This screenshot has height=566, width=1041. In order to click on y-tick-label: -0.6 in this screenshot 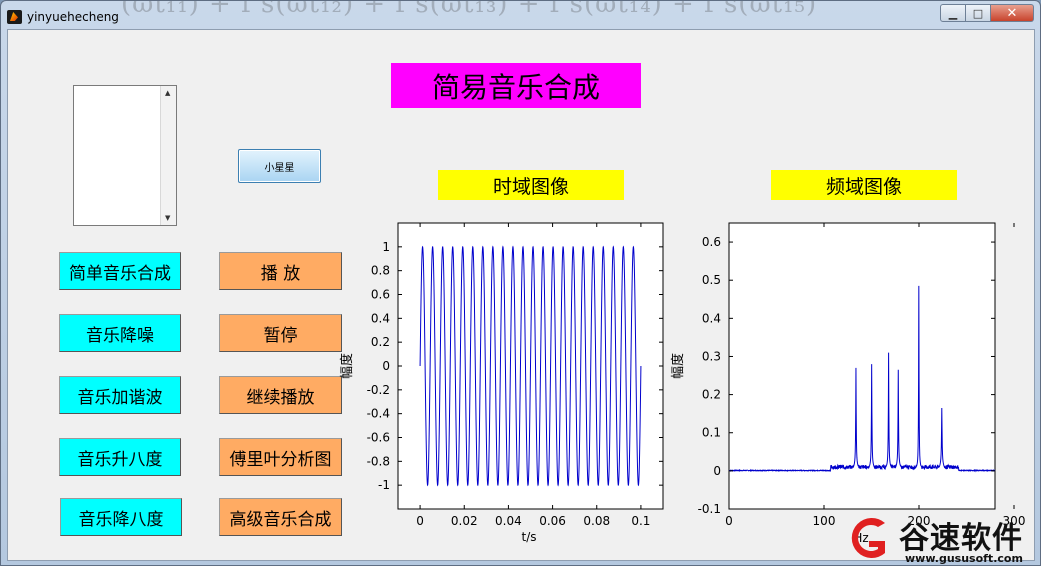, I will do `click(378, 438)`.